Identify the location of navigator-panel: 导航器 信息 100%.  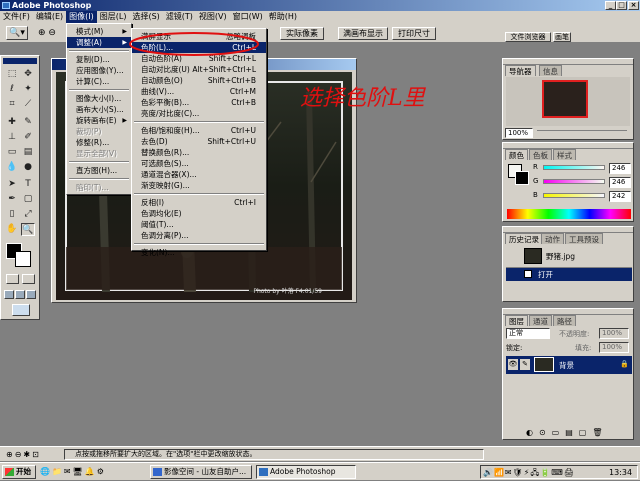
(568, 99).